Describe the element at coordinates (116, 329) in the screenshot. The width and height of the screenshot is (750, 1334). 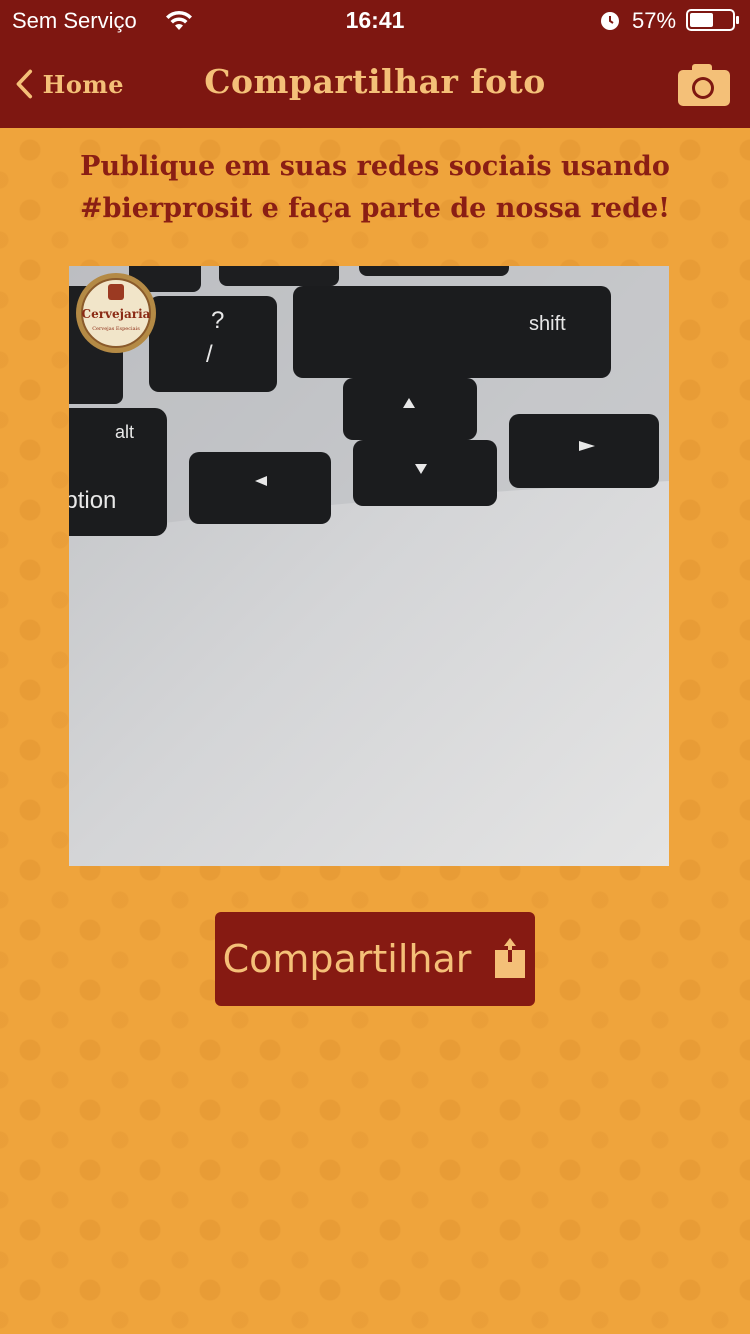
I see `badge-subtext: Cervejas Especiais` at that location.